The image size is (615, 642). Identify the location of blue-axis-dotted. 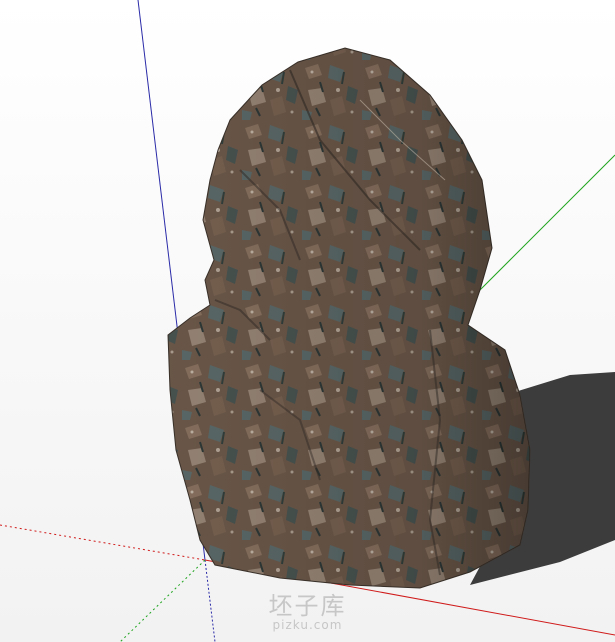
(210, 600).